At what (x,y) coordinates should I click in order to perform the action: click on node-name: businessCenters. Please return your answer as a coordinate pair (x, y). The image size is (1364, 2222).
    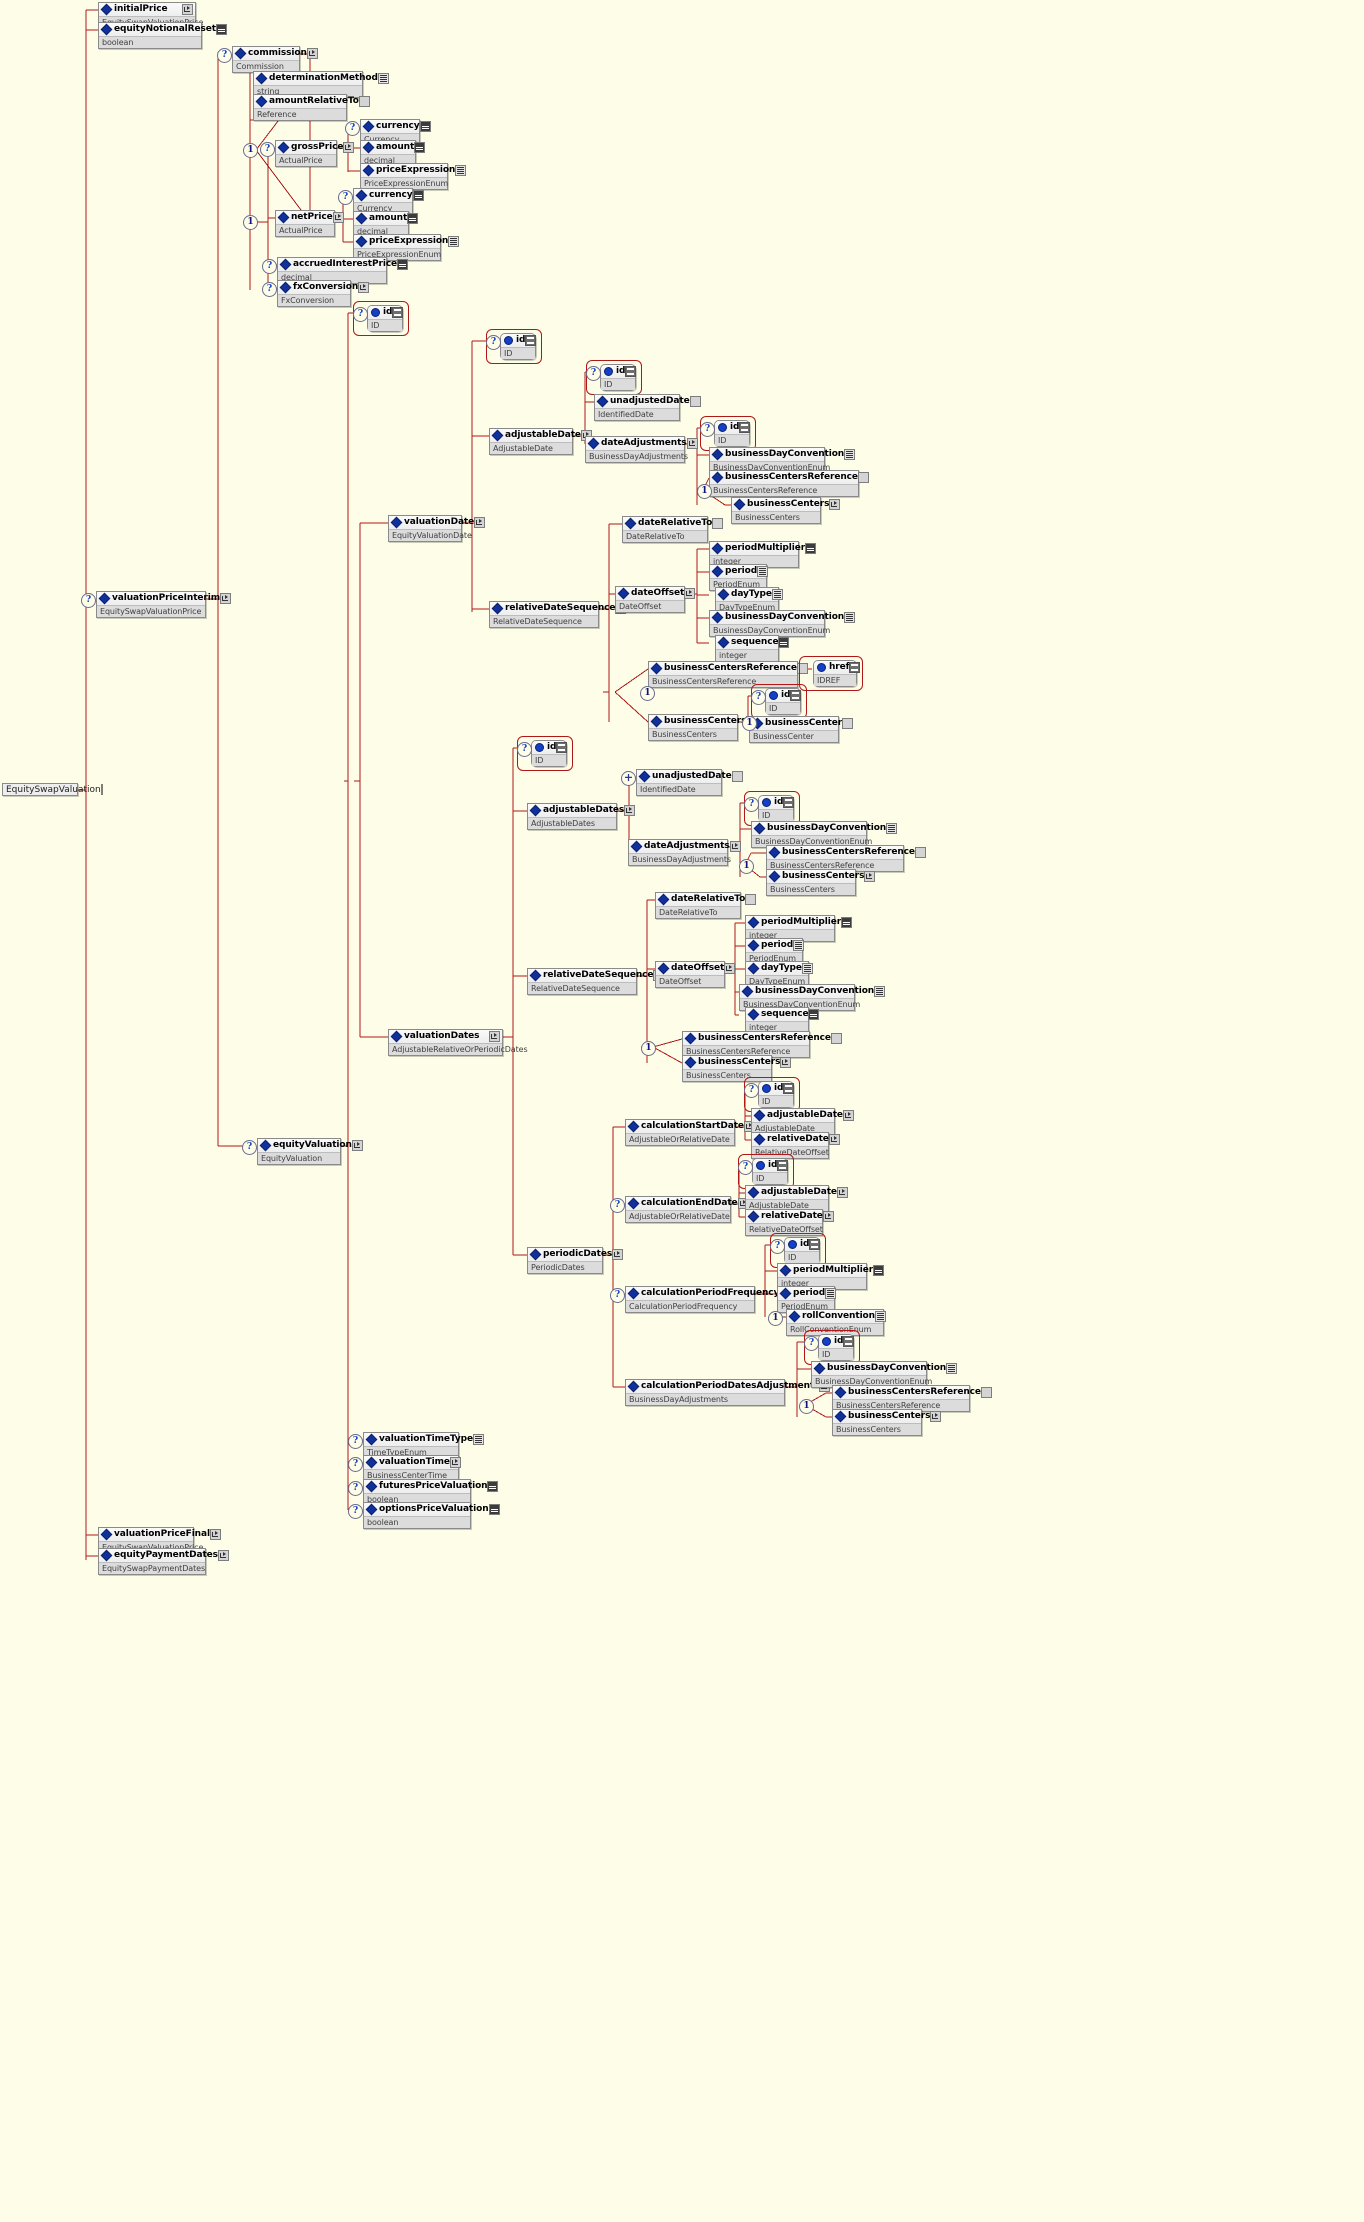
    Looking at the image, I should click on (823, 876).